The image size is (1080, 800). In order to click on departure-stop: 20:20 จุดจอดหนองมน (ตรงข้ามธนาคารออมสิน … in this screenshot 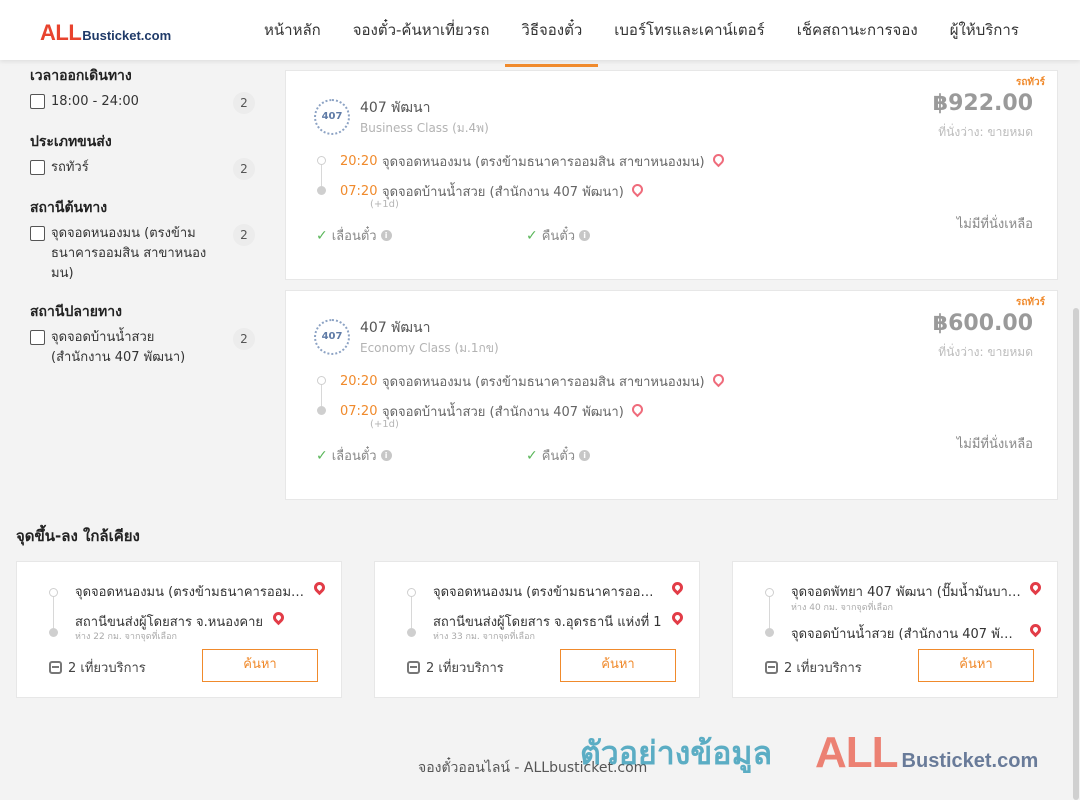, I will do `click(533, 161)`.